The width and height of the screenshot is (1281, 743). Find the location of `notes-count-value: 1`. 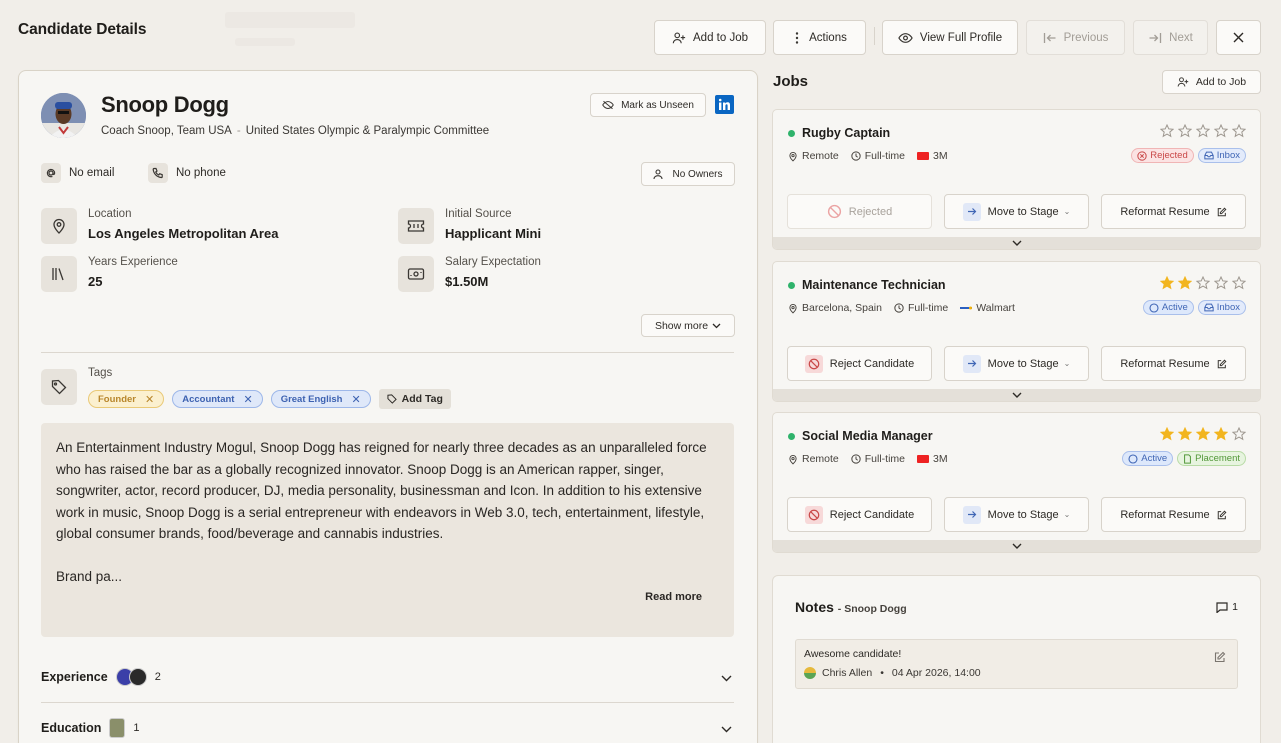

notes-count-value: 1 is located at coordinates (1235, 607).